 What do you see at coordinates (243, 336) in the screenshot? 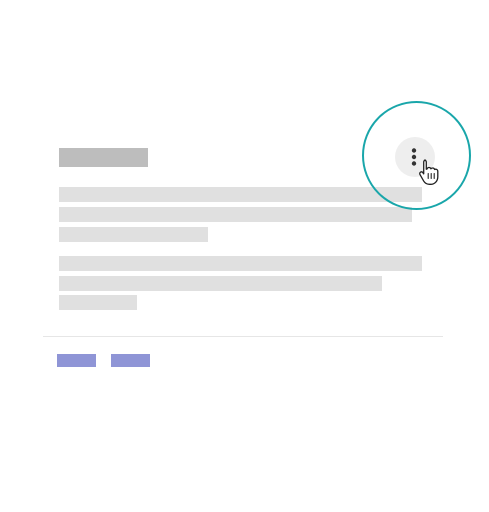
I see `card-divider` at bounding box center [243, 336].